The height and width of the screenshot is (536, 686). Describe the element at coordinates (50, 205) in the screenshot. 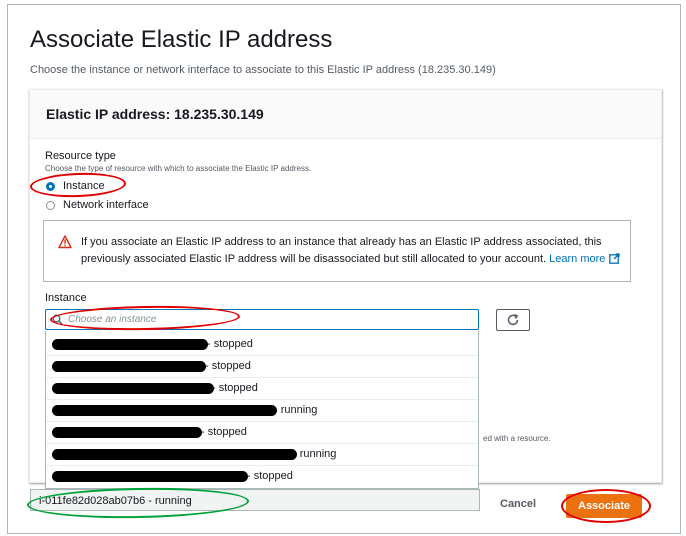

I see `radio-unchecked-icon` at that location.